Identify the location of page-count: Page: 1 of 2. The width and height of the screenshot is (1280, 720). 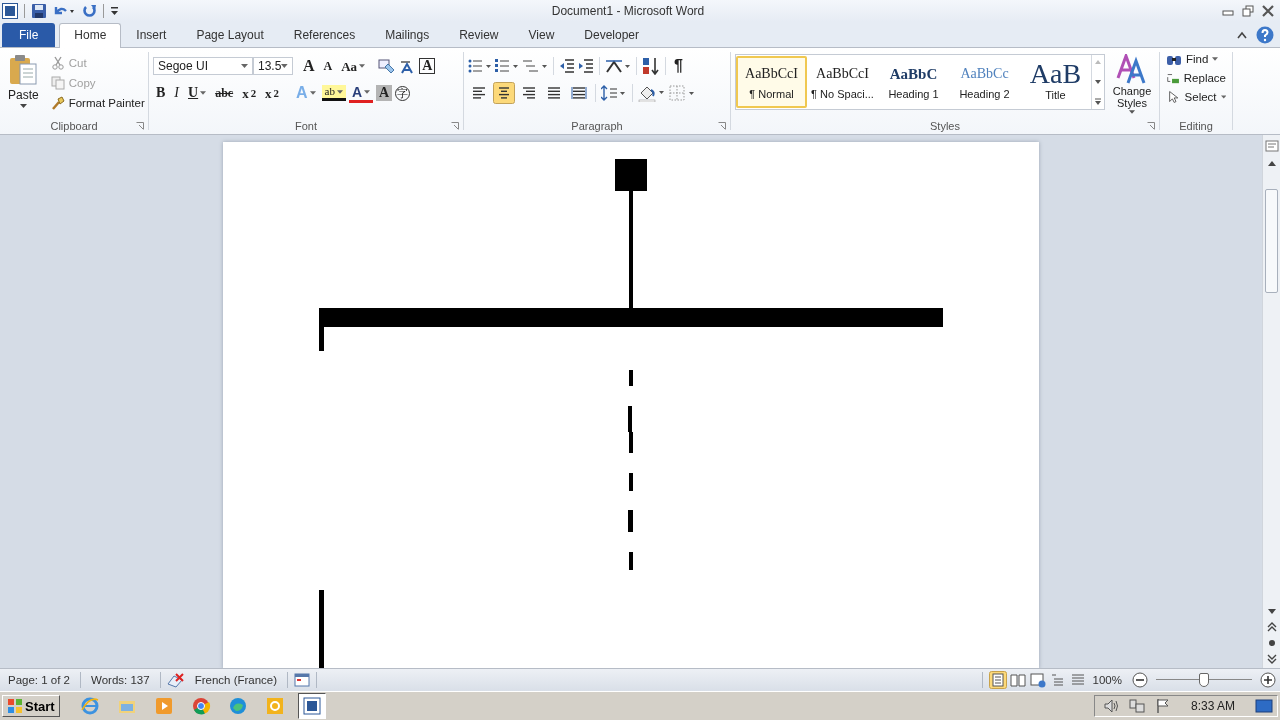
(39, 680).